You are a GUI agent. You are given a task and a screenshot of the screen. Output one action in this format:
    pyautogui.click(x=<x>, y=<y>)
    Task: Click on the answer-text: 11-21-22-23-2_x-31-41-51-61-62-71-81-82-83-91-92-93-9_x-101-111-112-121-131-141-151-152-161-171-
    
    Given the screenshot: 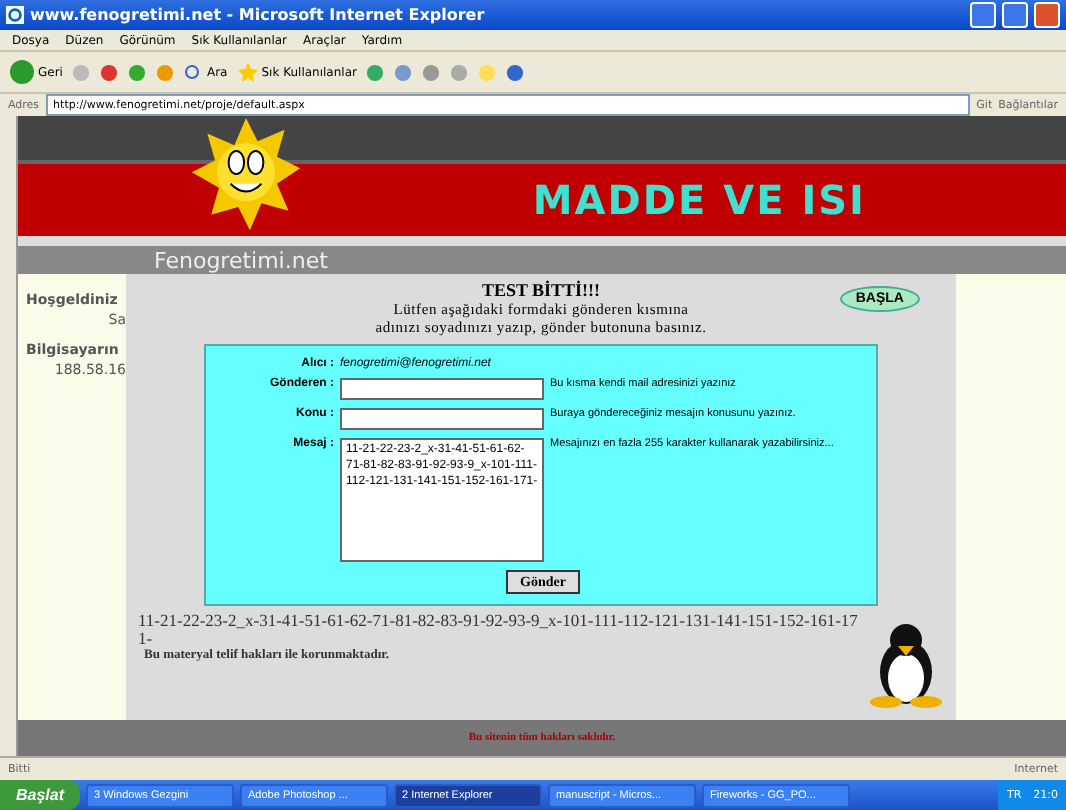 What is the action you would take?
    pyautogui.click(x=498, y=630)
    